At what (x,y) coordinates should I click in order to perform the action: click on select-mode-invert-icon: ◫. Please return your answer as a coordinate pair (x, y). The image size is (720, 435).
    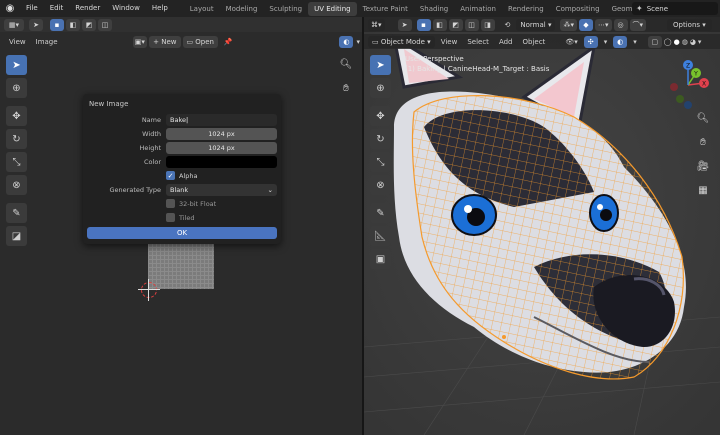
    Looking at the image, I should click on (471, 24).